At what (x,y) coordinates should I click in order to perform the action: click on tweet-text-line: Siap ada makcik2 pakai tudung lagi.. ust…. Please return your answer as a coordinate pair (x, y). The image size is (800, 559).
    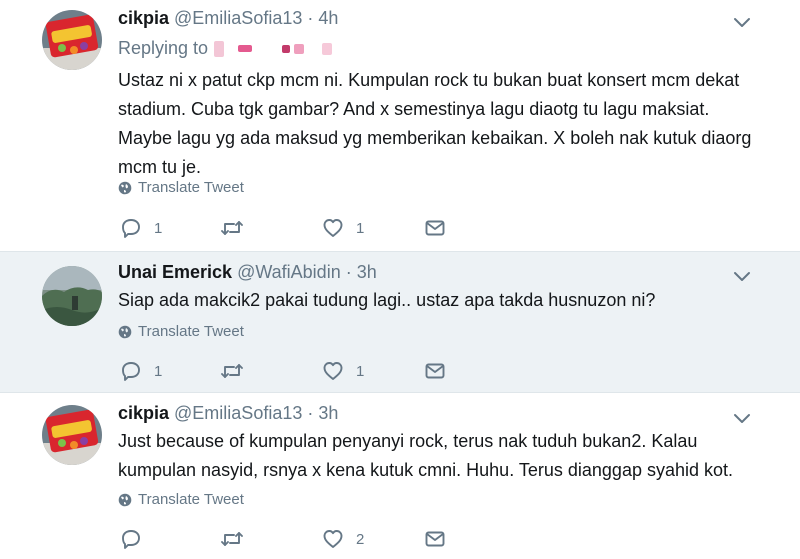
    Looking at the image, I should click on (387, 300).